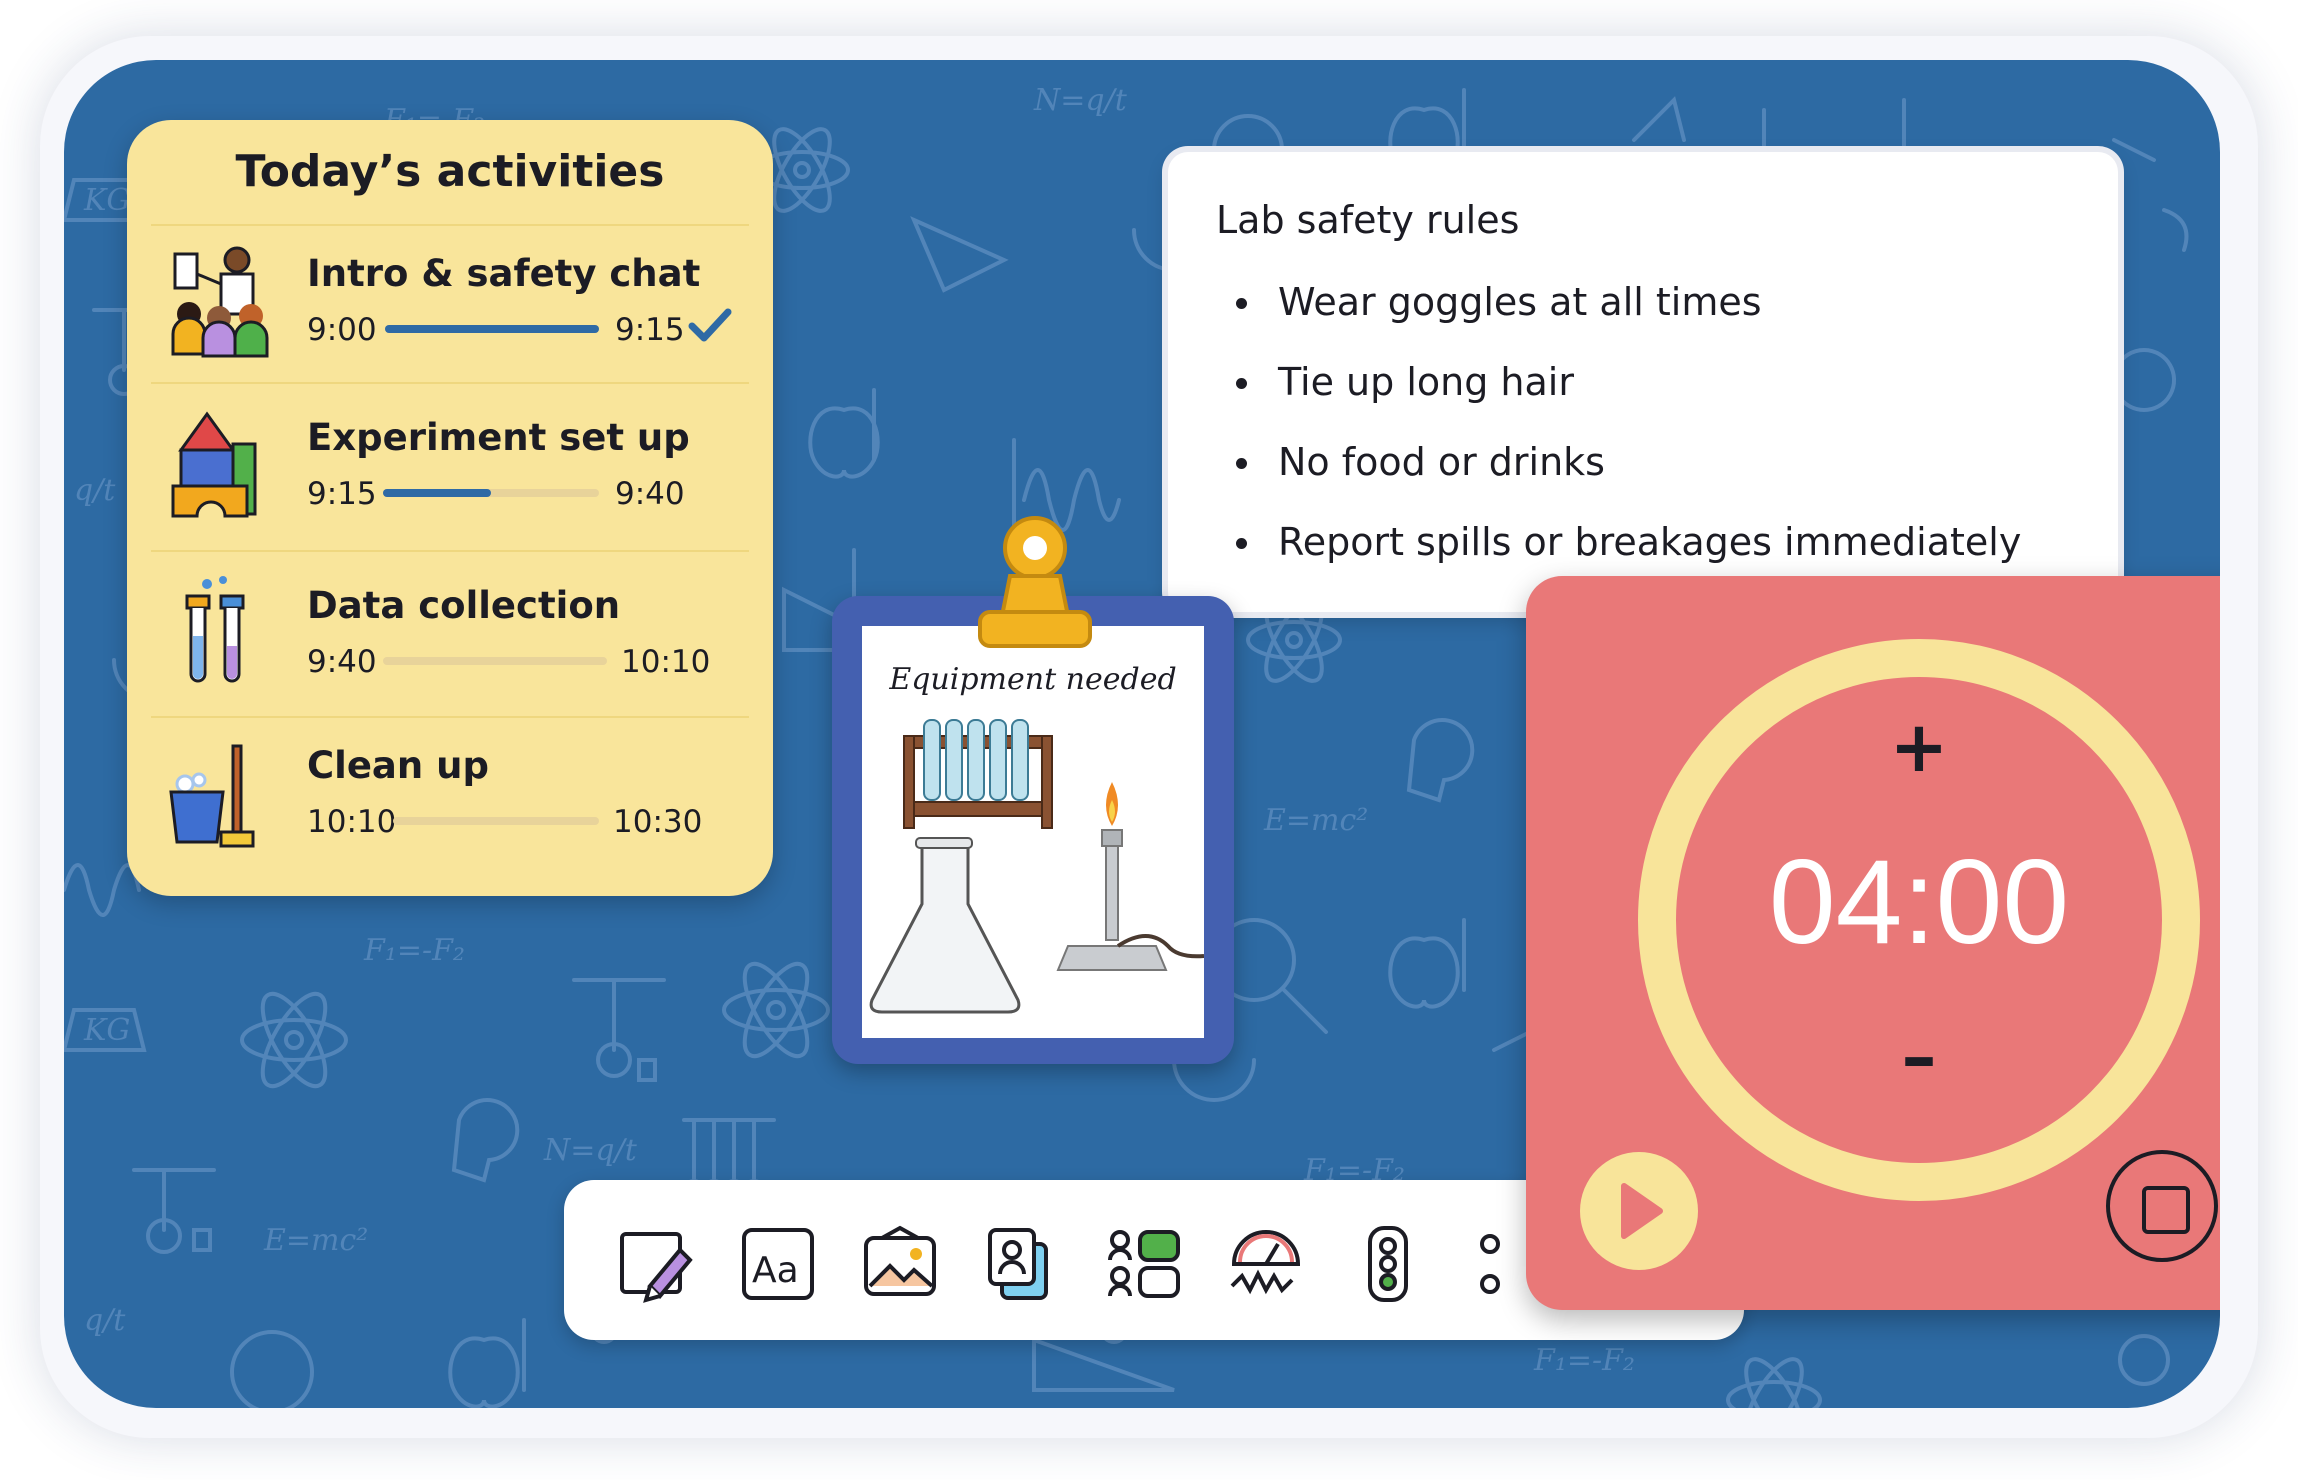  Describe the element at coordinates (1919, 747) in the screenshot. I see `timer-increase-button: +` at that location.